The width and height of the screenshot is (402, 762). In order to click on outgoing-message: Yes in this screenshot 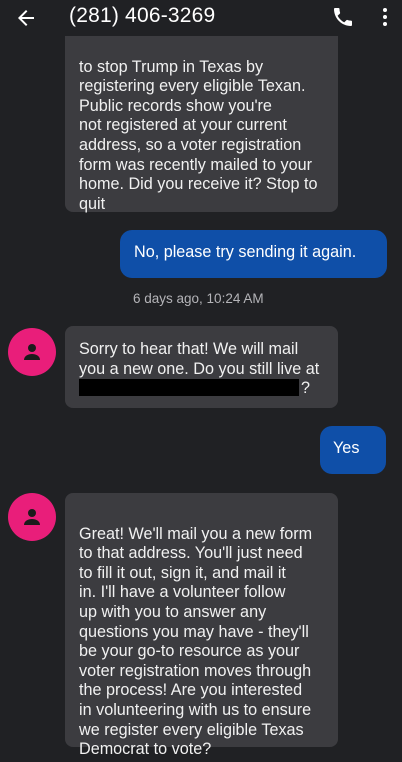, I will do `click(353, 450)`.